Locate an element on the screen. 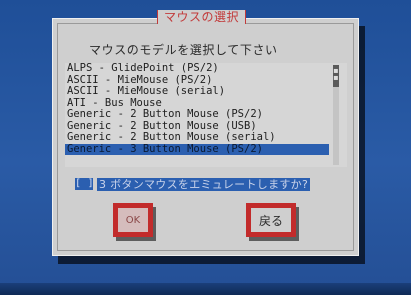 The width and height of the screenshot is (411, 295). list-item: ALPS - GlidePoint (PS/2) is located at coordinates (197, 68).